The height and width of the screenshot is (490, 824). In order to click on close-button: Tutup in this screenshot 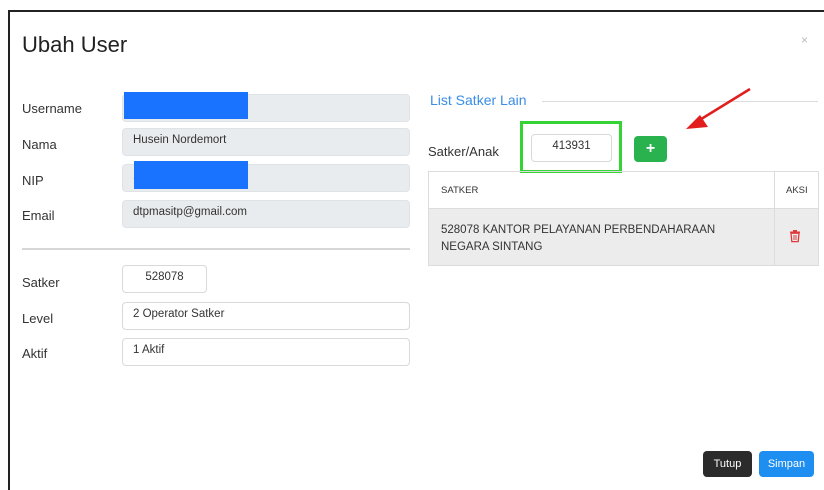, I will do `click(727, 464)`.